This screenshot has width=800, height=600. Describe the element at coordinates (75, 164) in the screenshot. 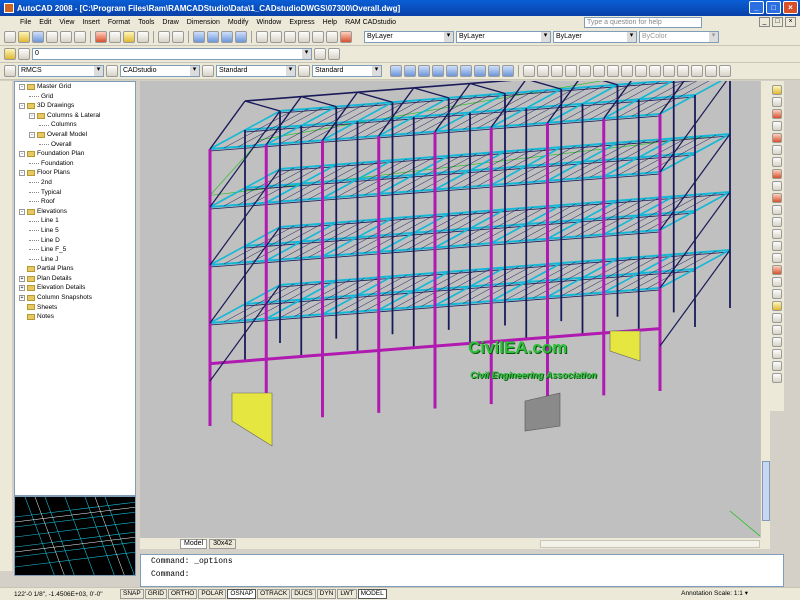

I see `tree-item: Foundation` at that location.